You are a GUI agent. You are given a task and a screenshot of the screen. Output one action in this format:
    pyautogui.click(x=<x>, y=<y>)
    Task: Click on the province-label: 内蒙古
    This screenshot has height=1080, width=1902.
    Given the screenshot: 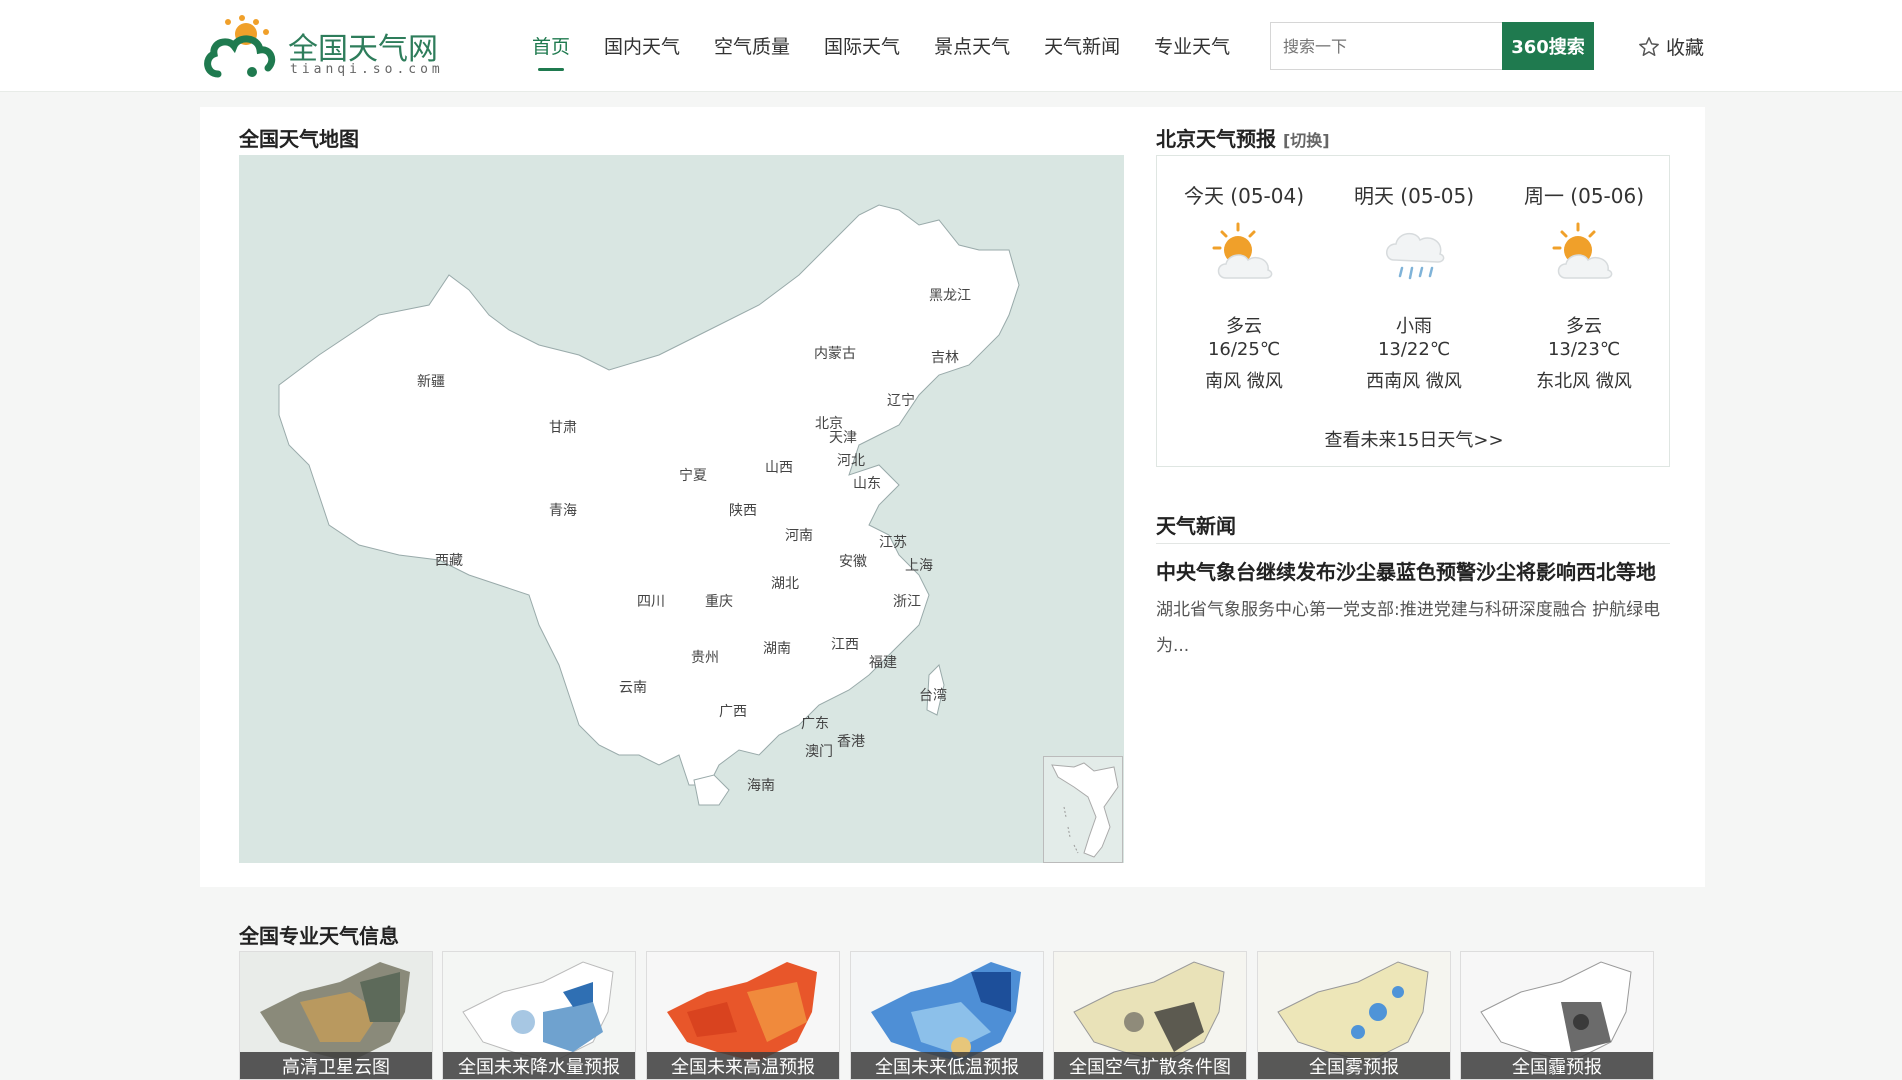 What is the action you would take?
    pyautogui.click(x=835, y=353)
    